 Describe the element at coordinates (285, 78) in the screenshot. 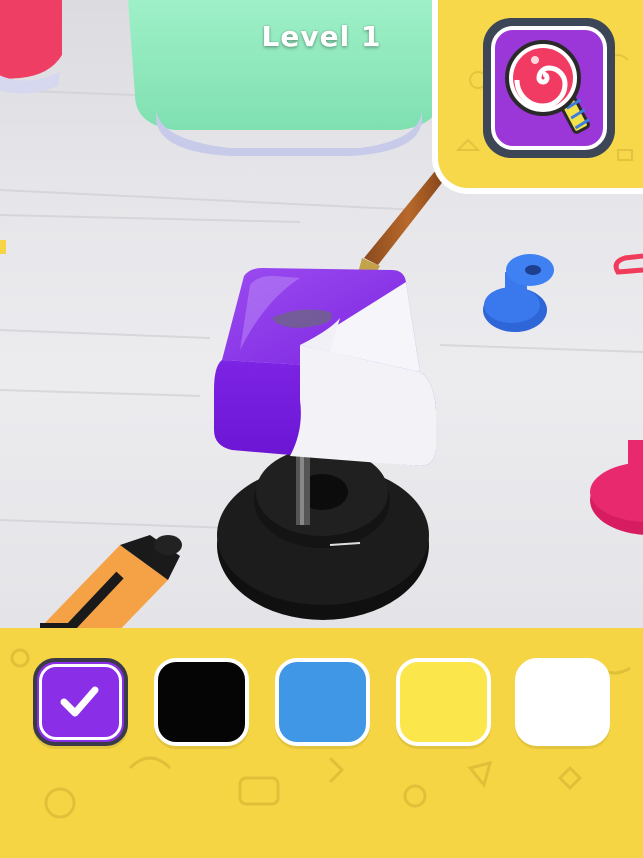

I see `mint-cup` at that location.